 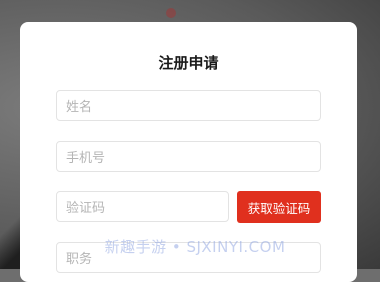 I want to click on name-input: 姓名, so click(x=188, y=105).